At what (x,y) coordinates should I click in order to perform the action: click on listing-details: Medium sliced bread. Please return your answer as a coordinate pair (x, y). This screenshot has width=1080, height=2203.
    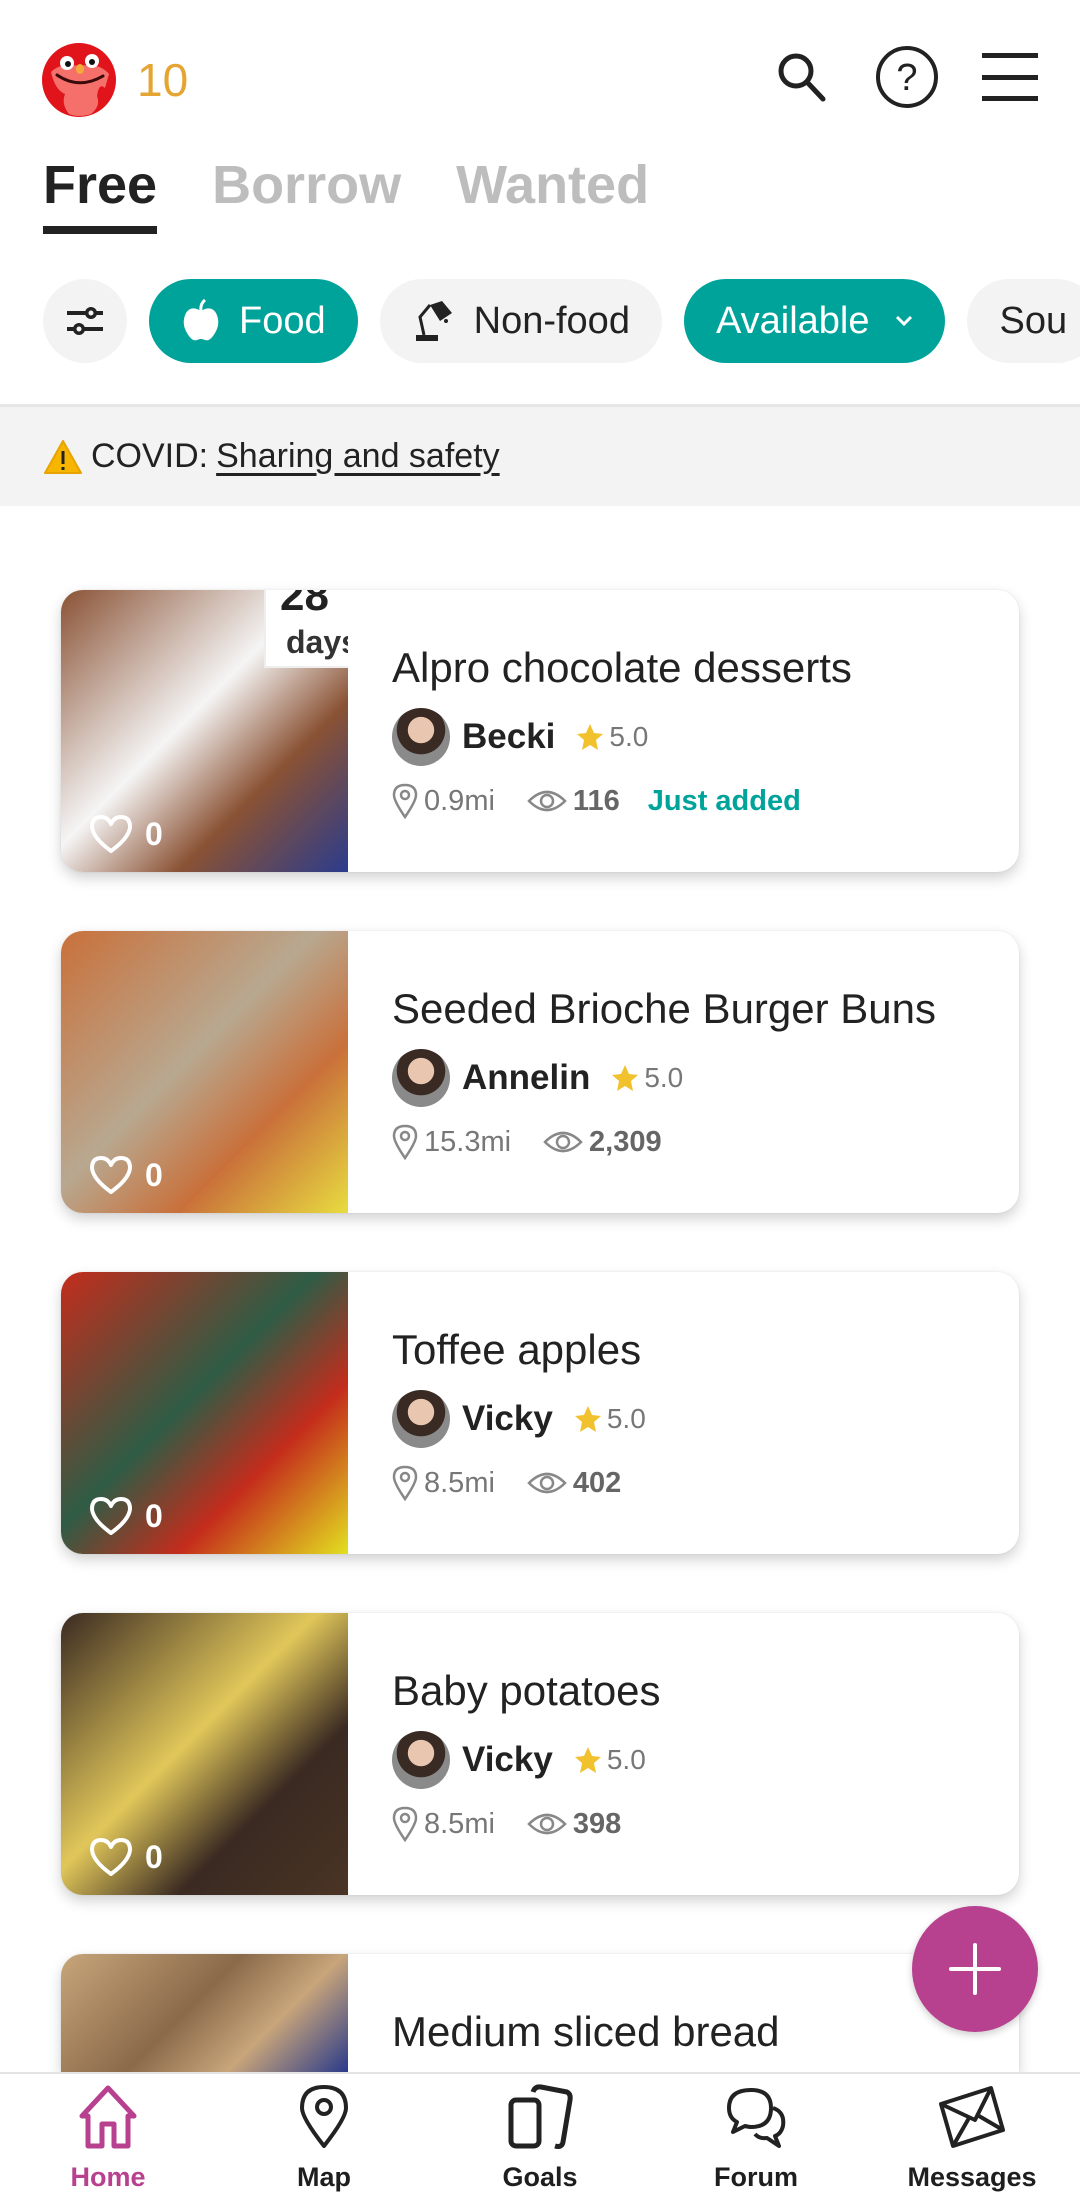
    Looking at the image, I should click on (695, 2013).